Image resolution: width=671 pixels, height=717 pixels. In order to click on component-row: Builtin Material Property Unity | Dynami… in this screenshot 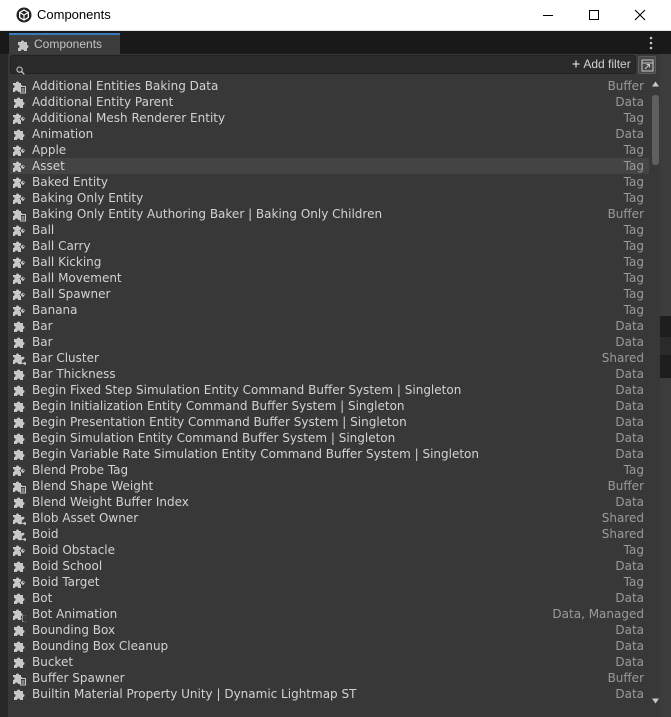, I will do `click(329, 694)`.